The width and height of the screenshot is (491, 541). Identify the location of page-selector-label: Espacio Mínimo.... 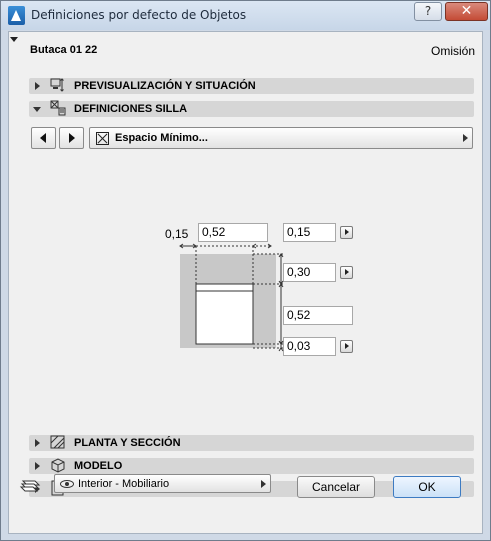
(161, 138).